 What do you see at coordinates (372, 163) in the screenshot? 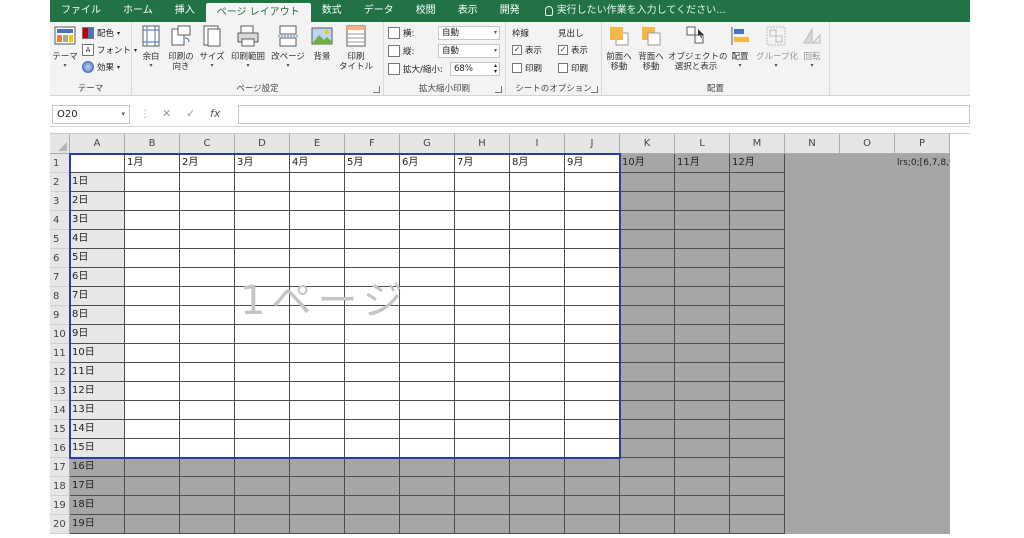
I see `month-header-cell: 5月` at bounding box center [372, 163].